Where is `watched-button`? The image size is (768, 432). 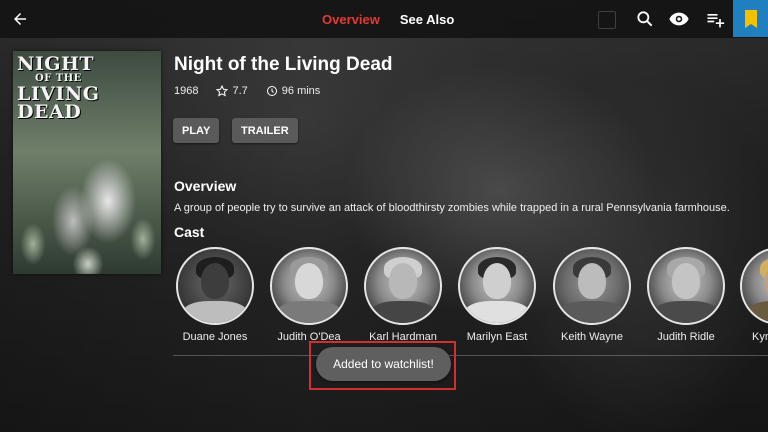 watched-button is located at coordinates (679, 19).